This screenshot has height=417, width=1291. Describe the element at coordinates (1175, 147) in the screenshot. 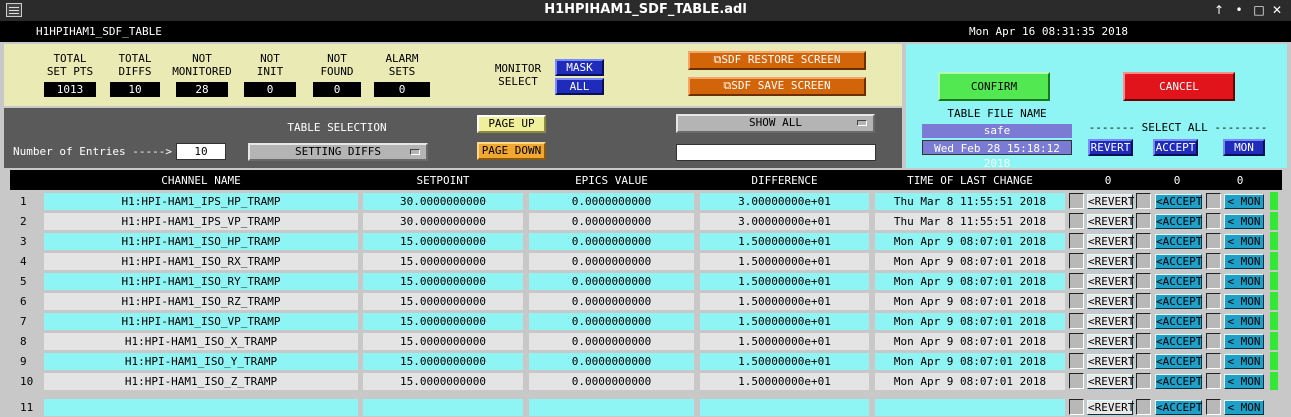

I see `select-all-accept-button: ACCEPT` at that location.